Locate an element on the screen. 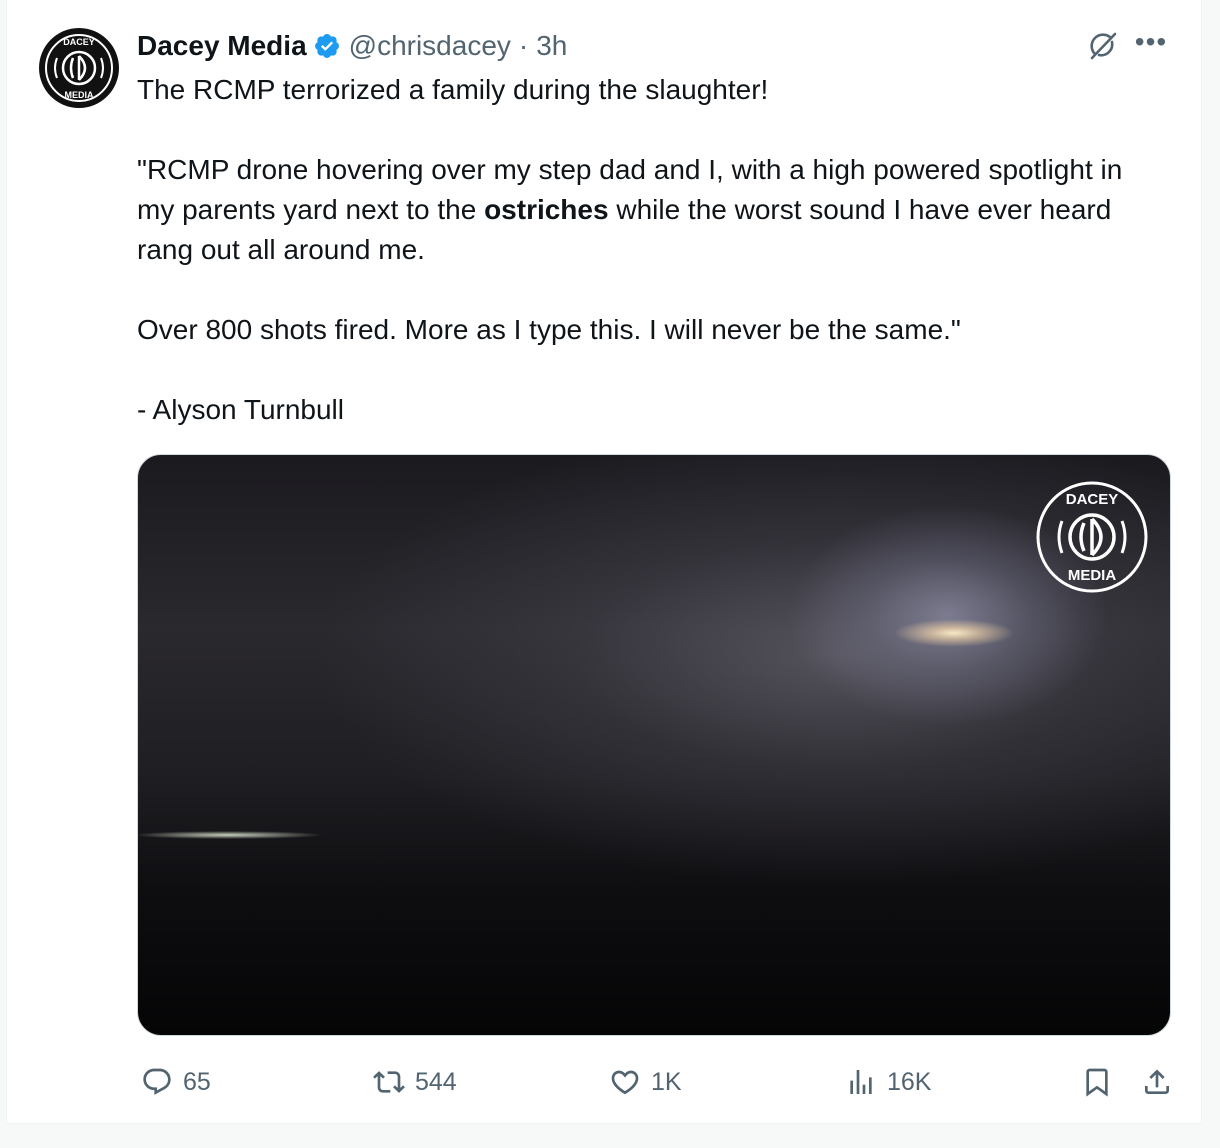 Image resolution: width=1220 pixels, height=1148 pixels. bookmark-icon is located at coordinates (1097, 1082).